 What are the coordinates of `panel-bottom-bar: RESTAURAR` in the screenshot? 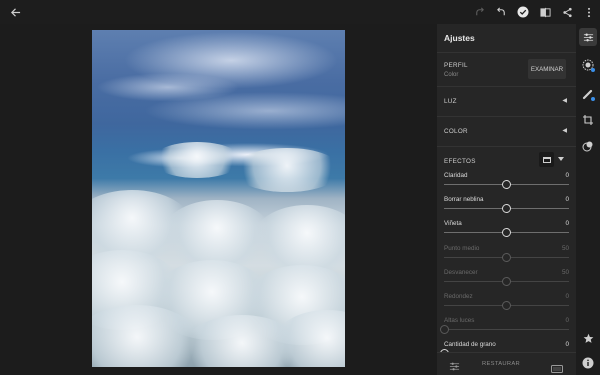 It's located at (506, 363).